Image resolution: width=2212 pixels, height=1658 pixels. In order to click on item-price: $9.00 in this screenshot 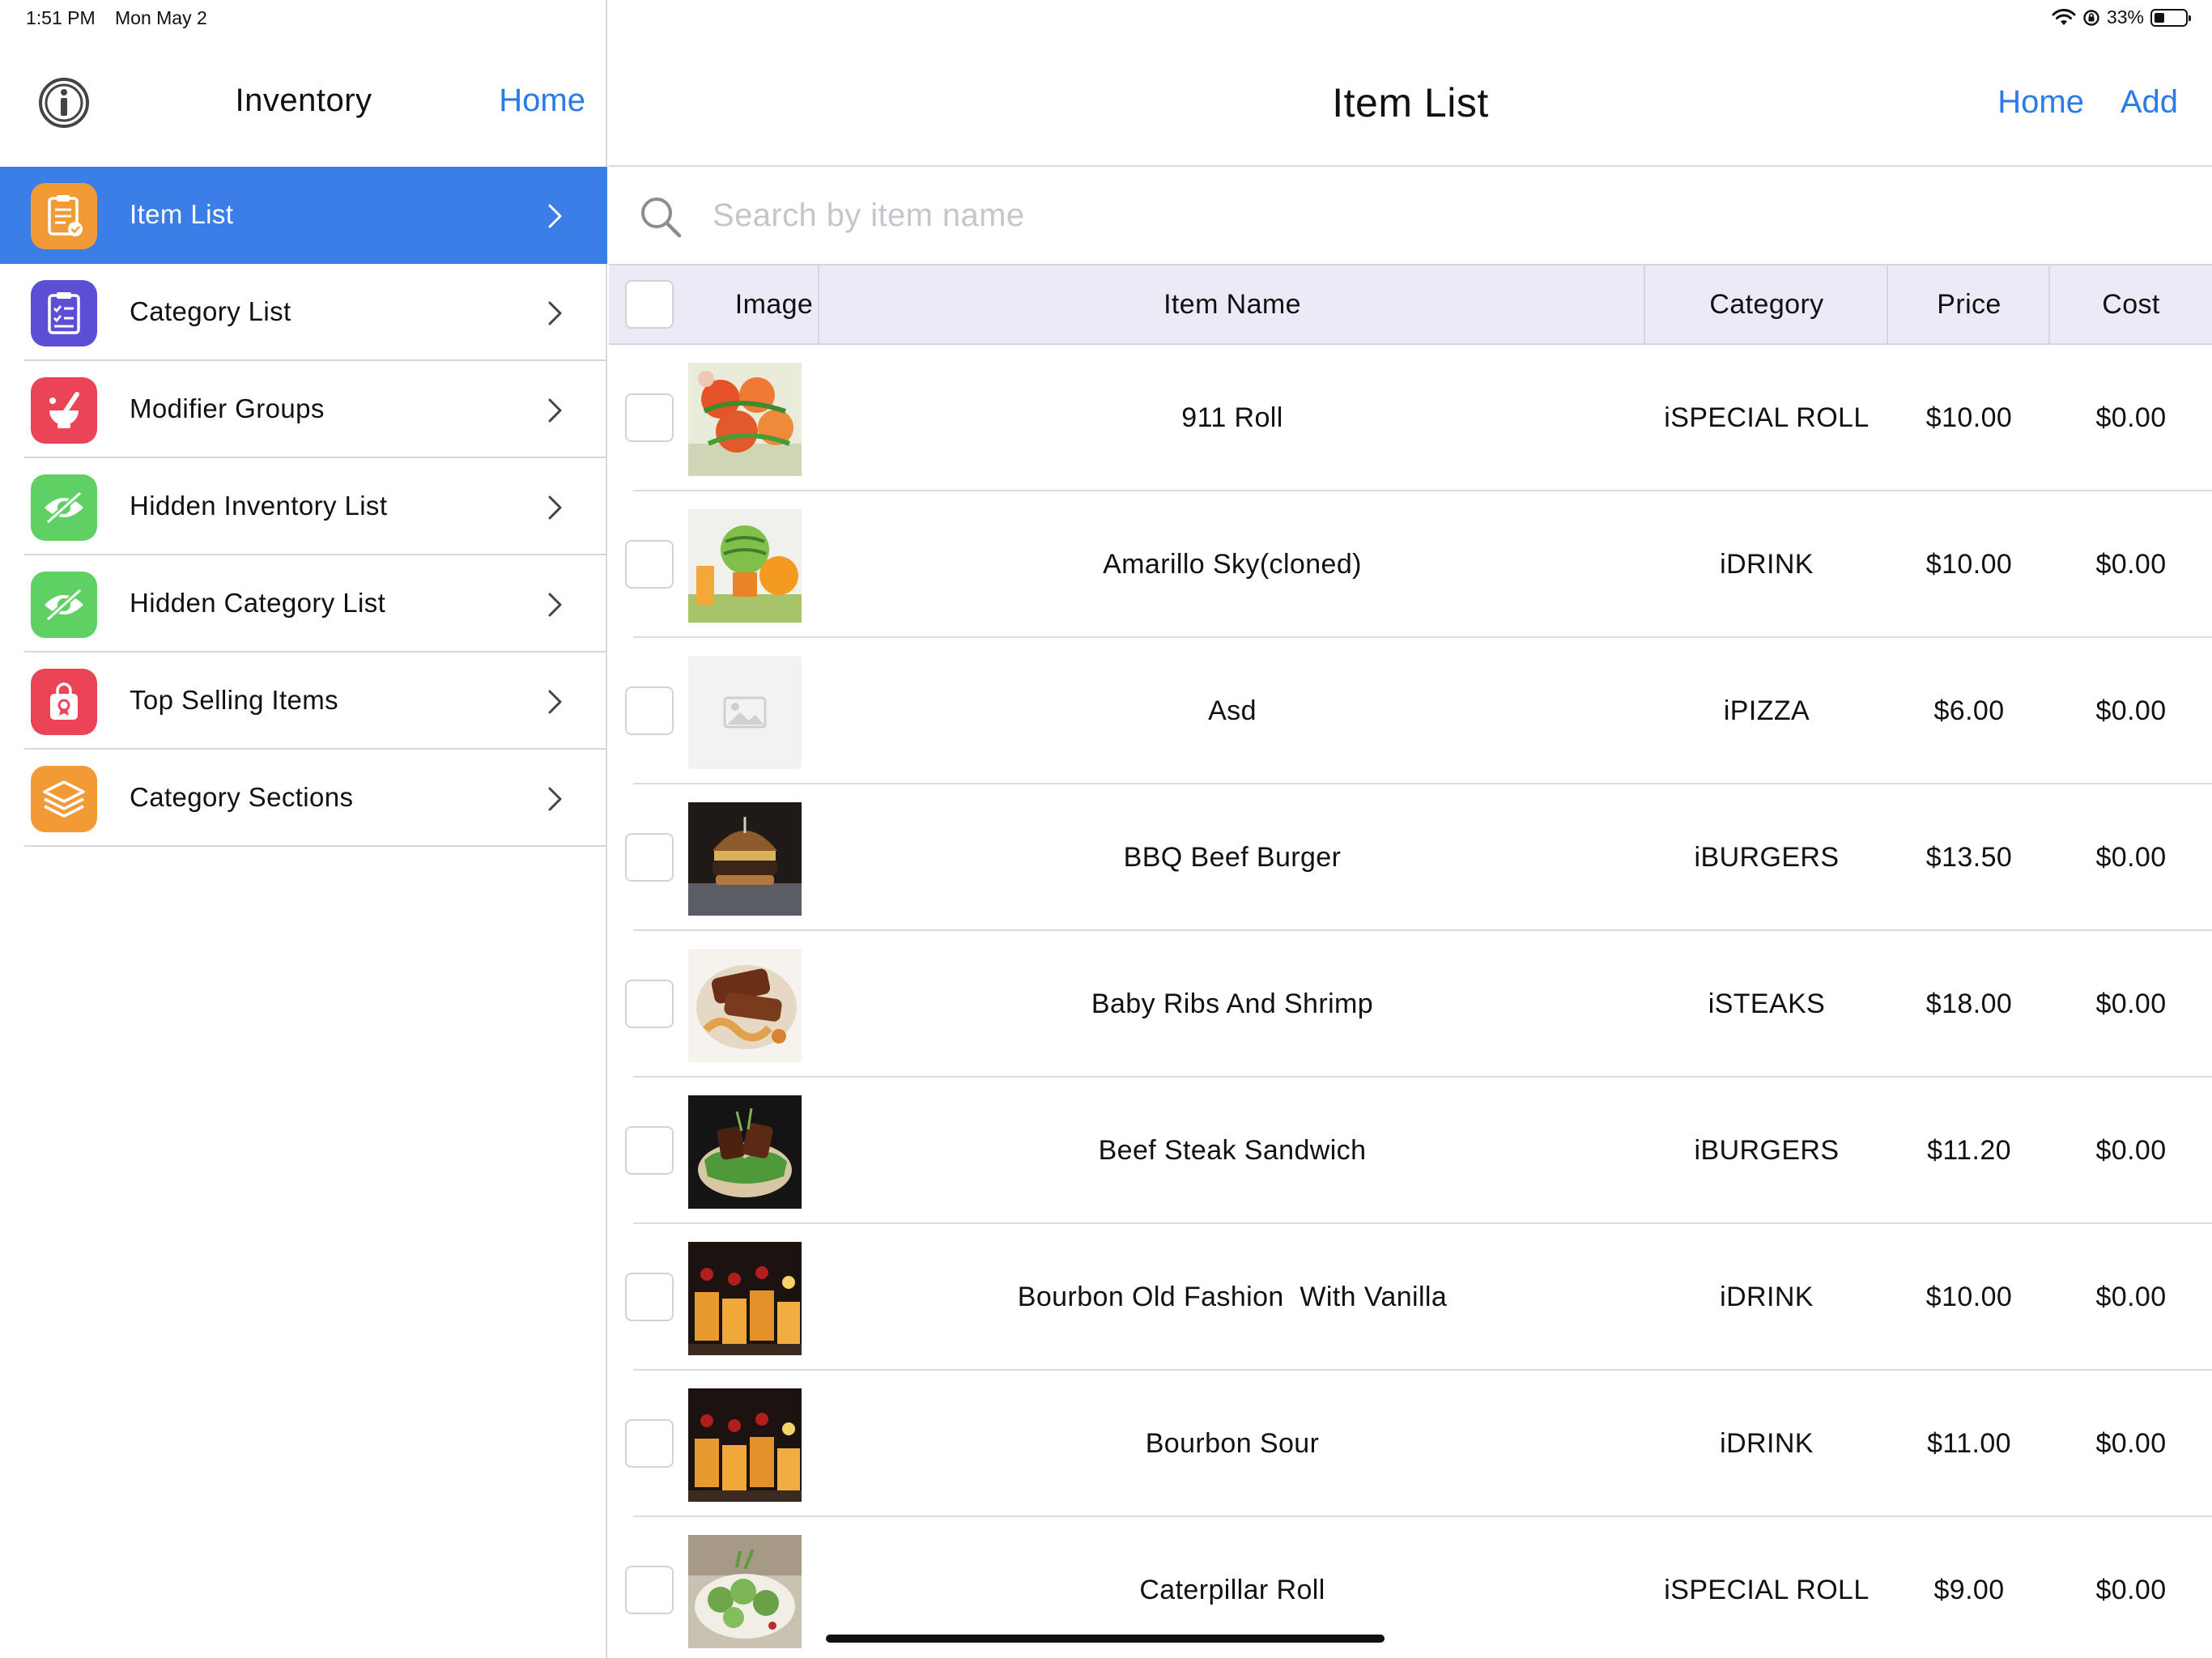, I will do `click(1969, 1590)`.